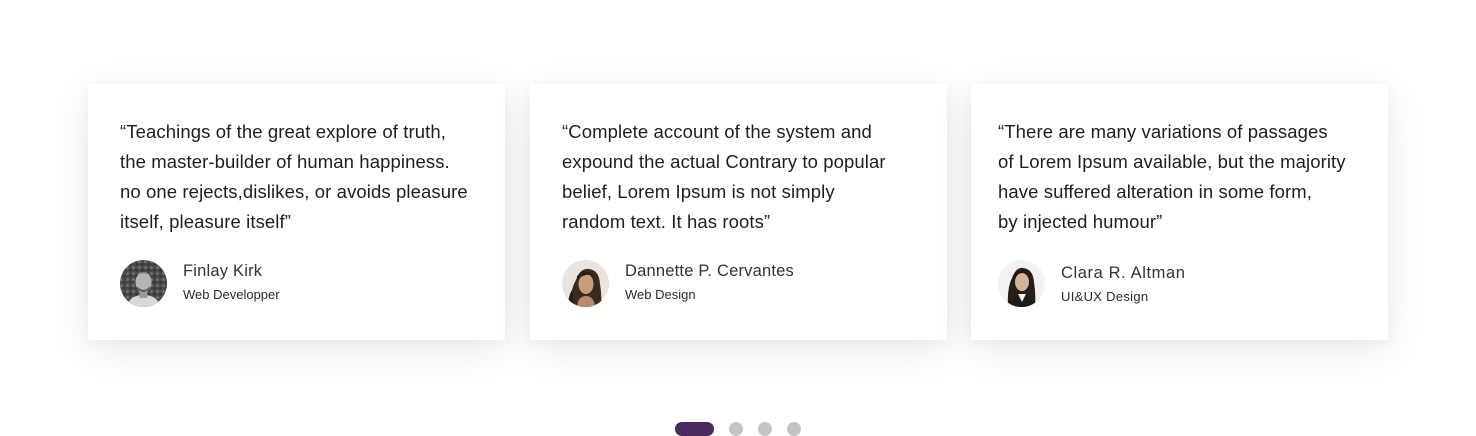 This screenshot has height=436, width=1476. Describe the element at coordinates (709, 271) in the screenshot. I see `author-name: Dannette P. Cervantes` at that location.